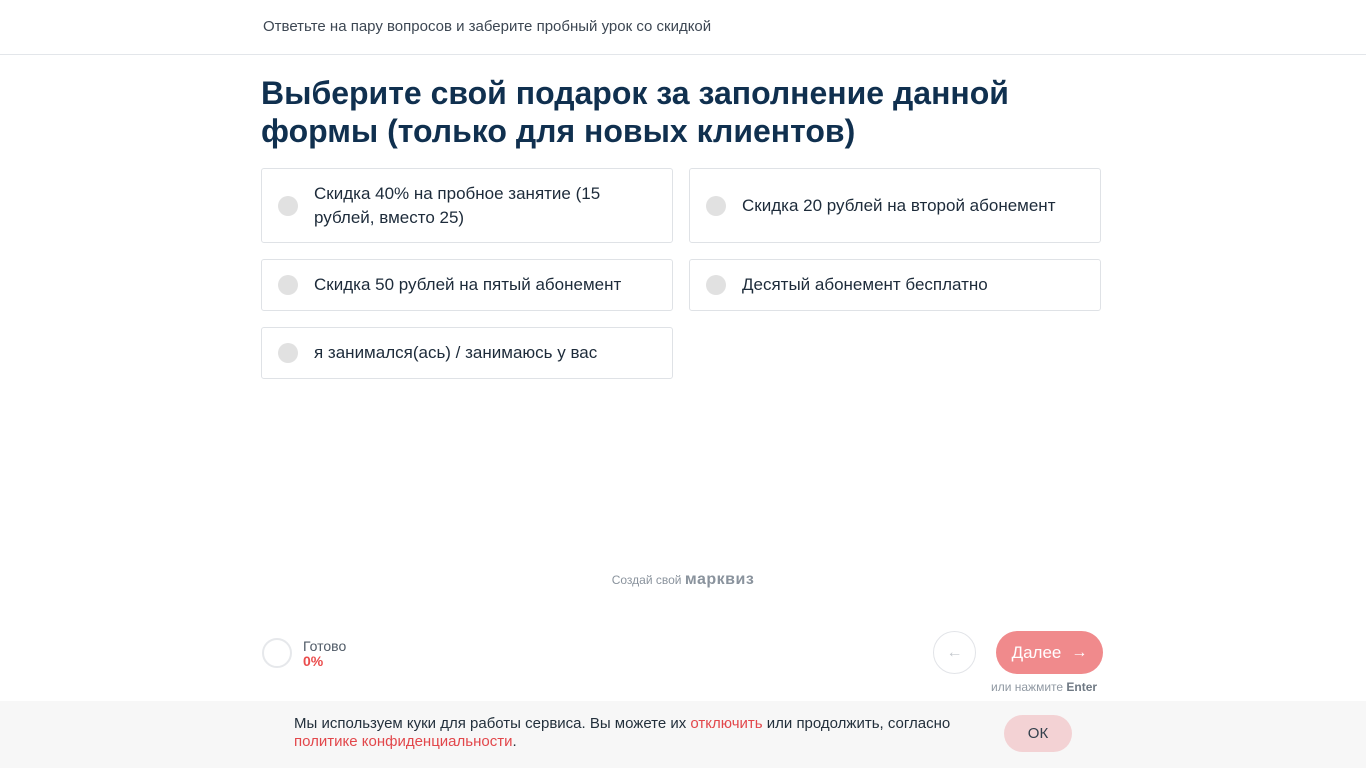 The width and height of the screenshot is (1366, 768). Describe the element at coordinates (899, 205) in the screenshot. I see `option-label: Скидка 20 рублей на второй абонемент` at that location.